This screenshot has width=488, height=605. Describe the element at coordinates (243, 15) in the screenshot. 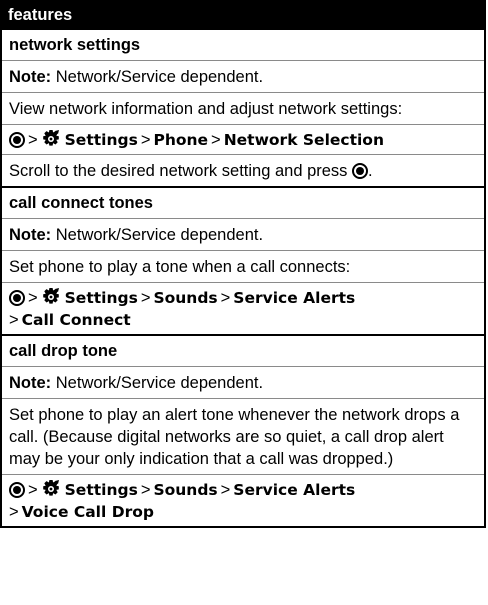

I see `table-header: features` at that location.